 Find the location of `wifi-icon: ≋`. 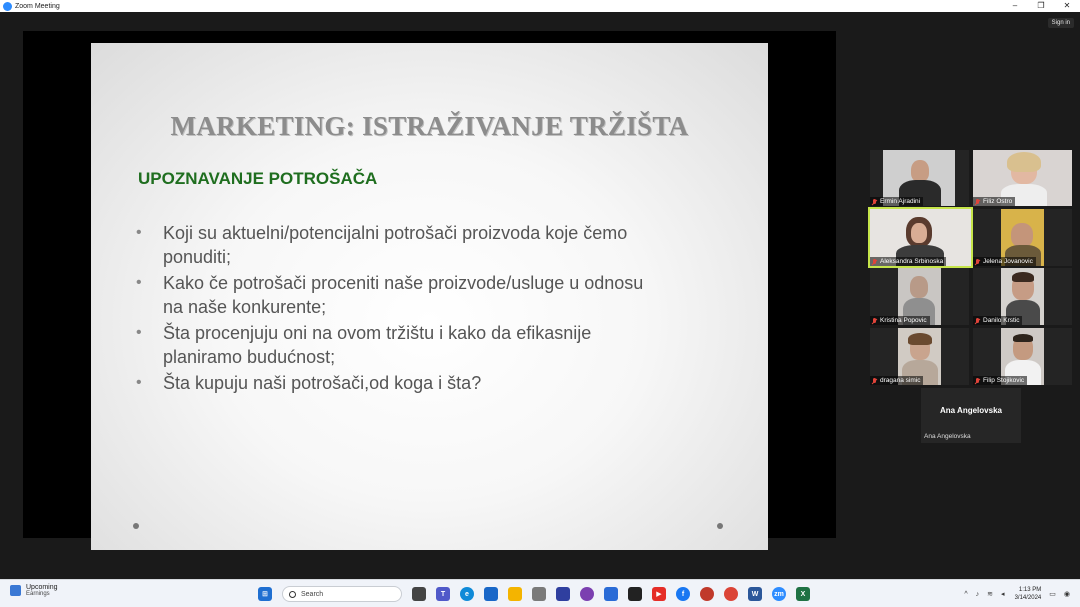

wifi-icon: ≋ is located at coordinates (990, 594).